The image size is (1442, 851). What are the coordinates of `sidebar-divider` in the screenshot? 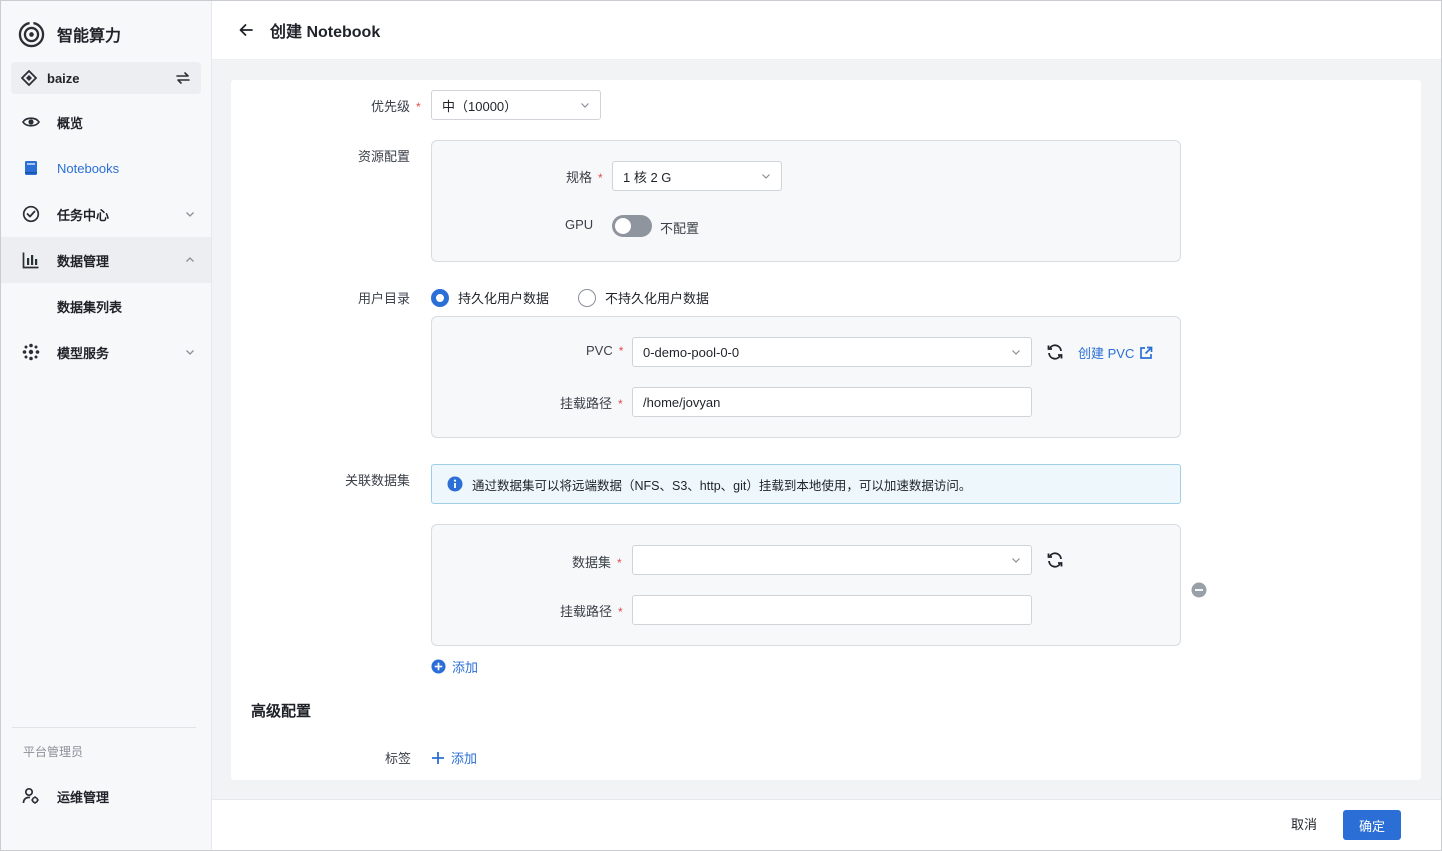 It's located at (104, 727).